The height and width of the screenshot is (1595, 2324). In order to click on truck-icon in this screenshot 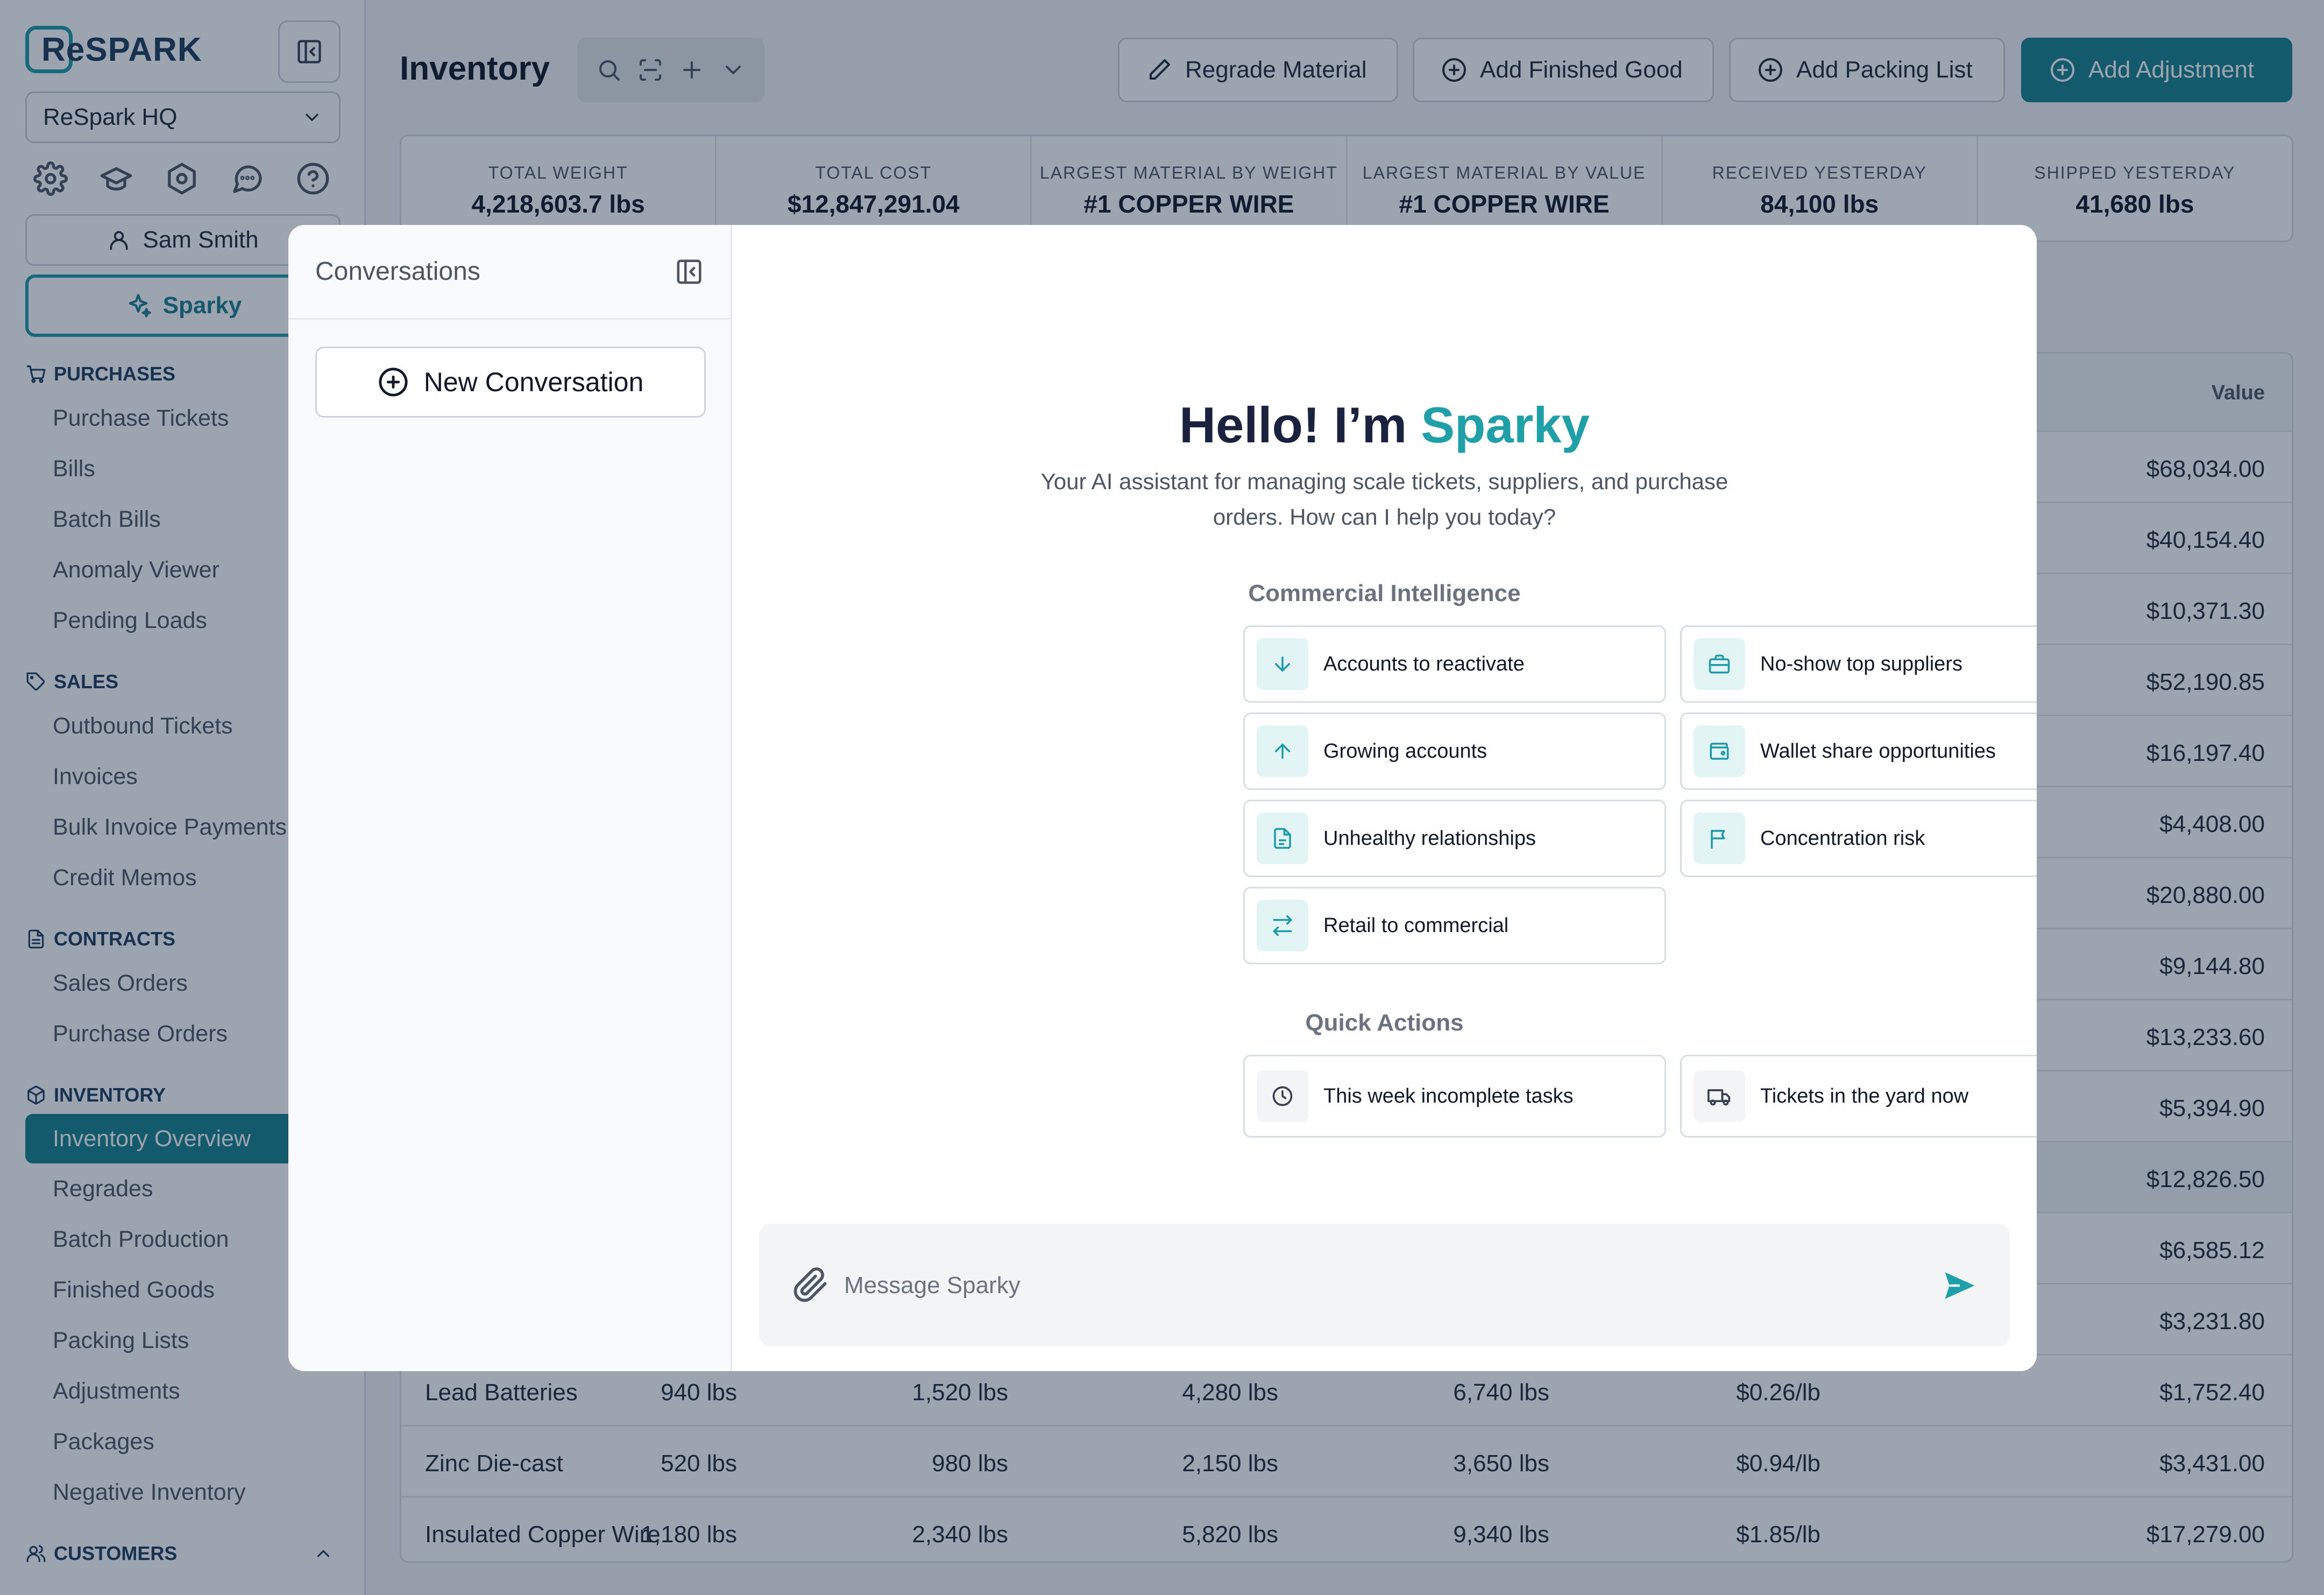, I will do `click(1719, 1097)`.